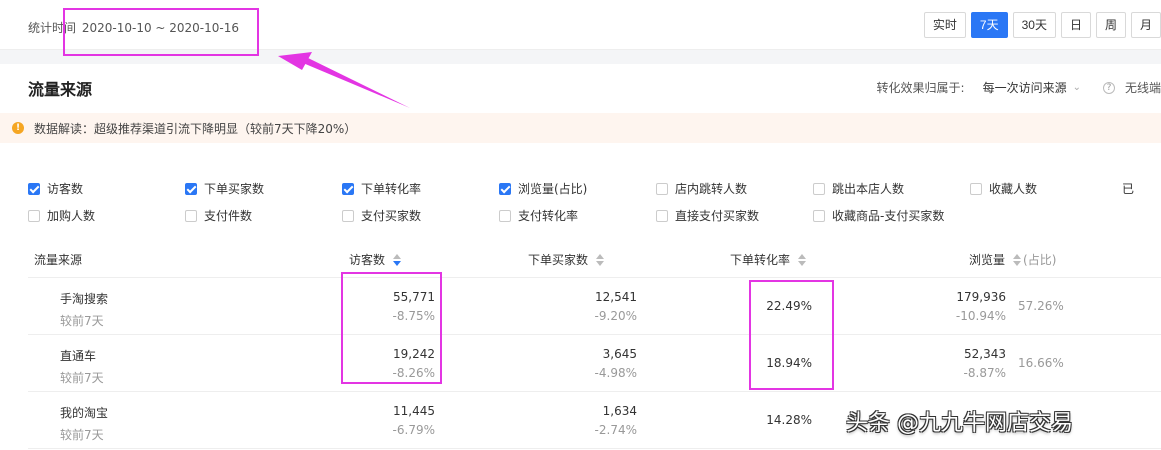  I want to click on source-name: 手淘搜索, so click(84, 298).